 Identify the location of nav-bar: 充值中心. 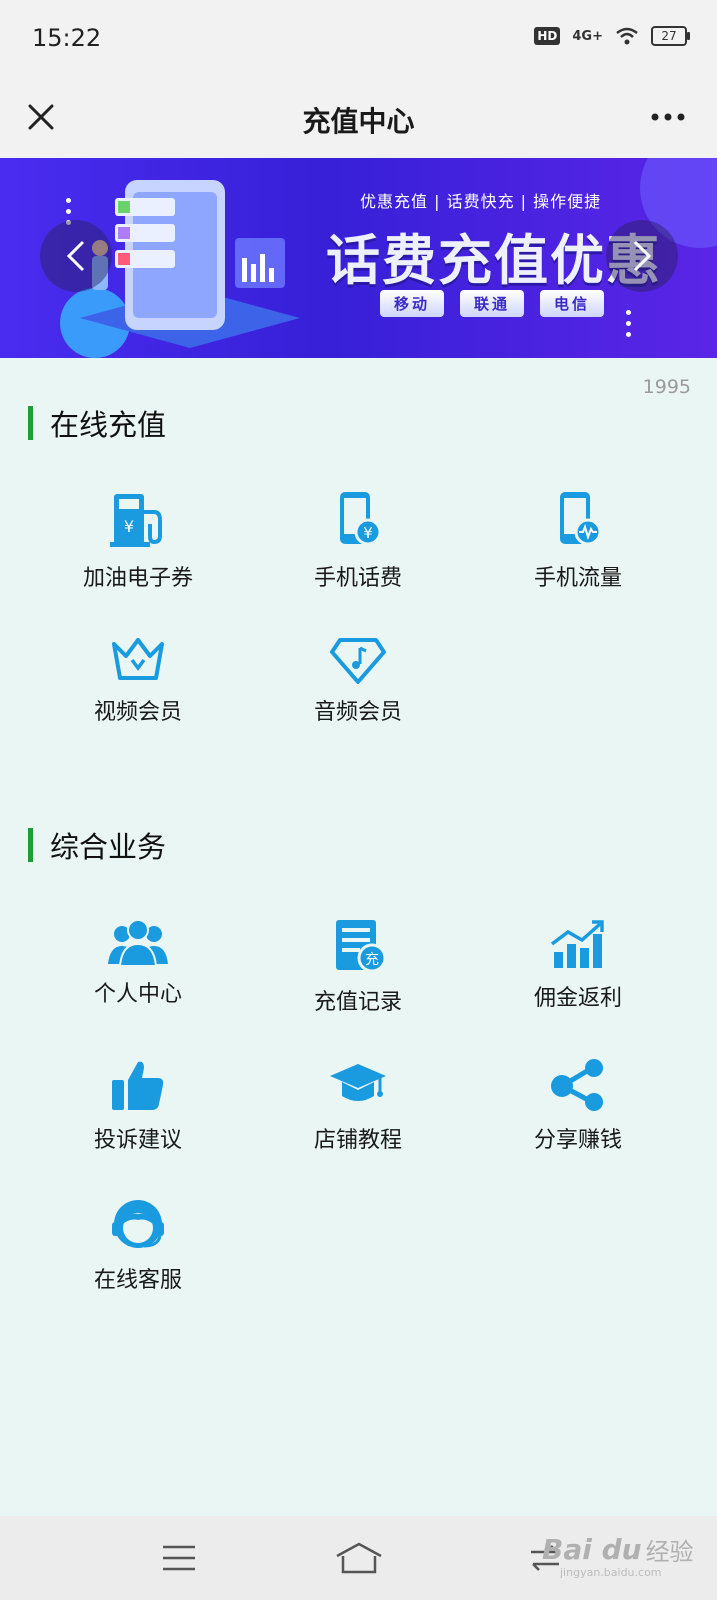
(358, 119).